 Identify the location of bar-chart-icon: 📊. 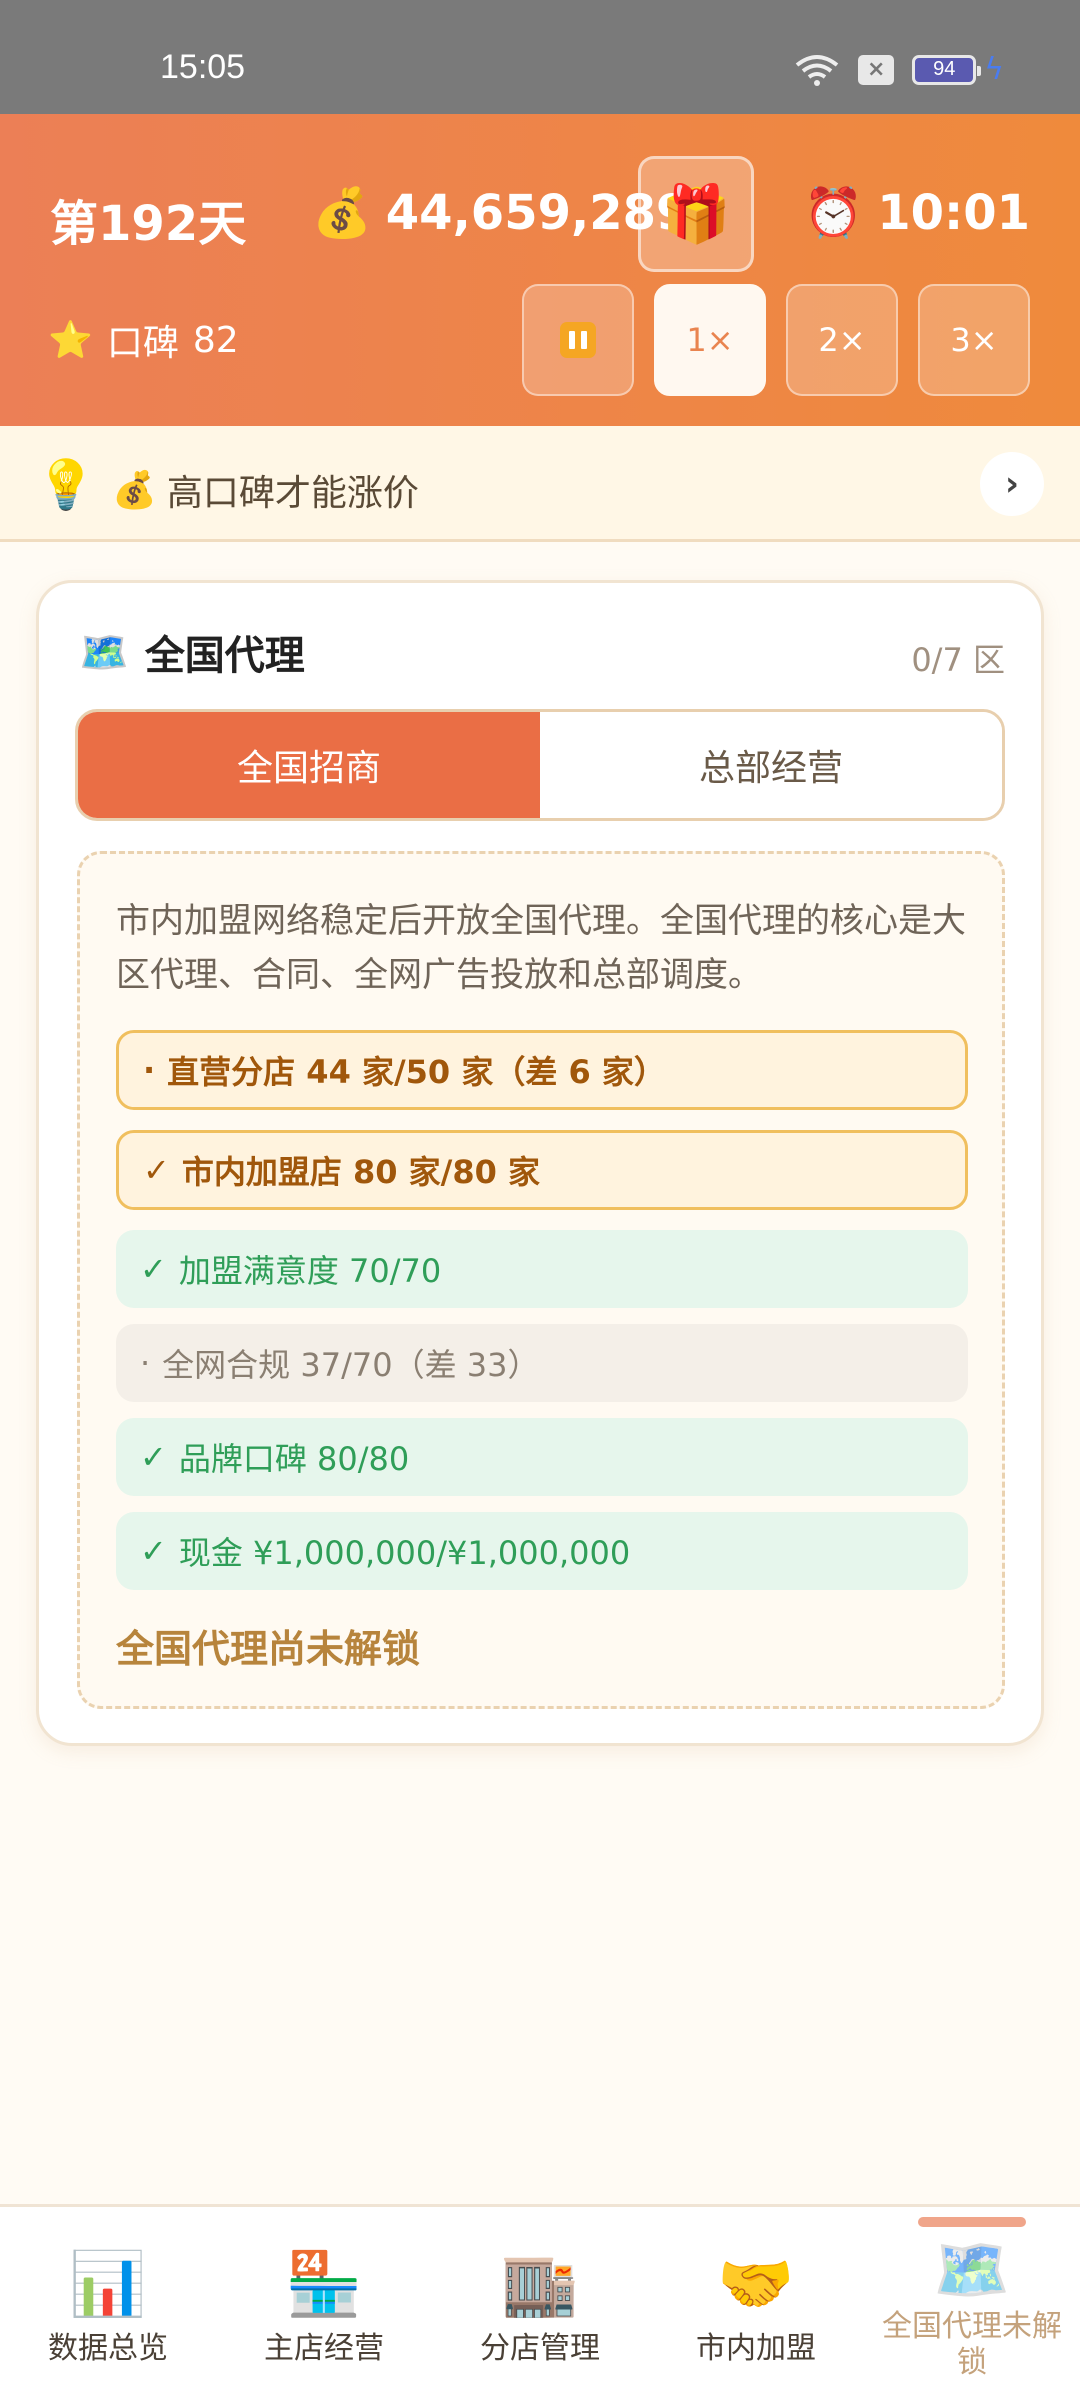
(108, 2283).